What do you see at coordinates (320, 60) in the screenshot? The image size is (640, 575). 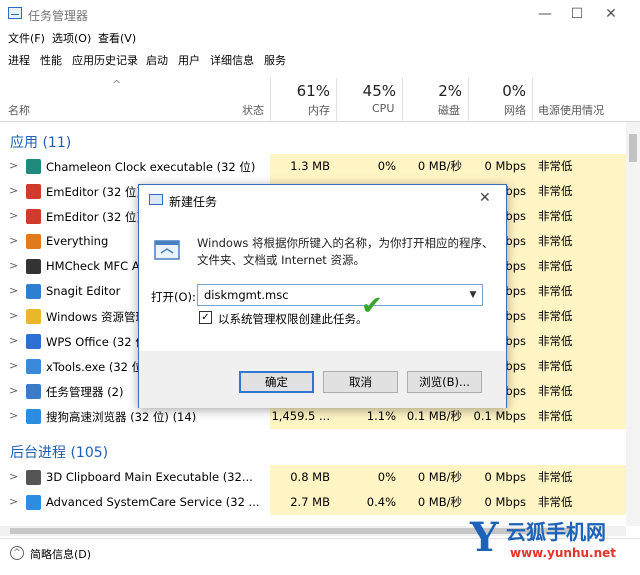 I see `tab-bar: 进程 性能 应用历史记录 启动 用户 详细信息 服务` at bounding box center [320, 60].